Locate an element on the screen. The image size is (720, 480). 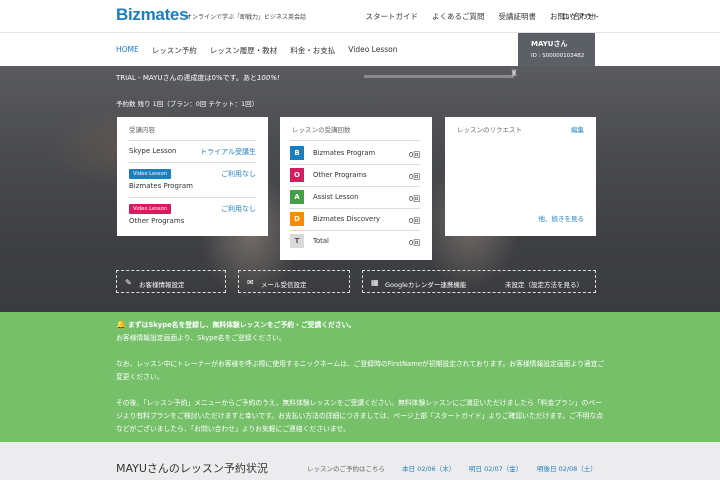
pencil-icon: ✎ is located at coordinates (128, 282).